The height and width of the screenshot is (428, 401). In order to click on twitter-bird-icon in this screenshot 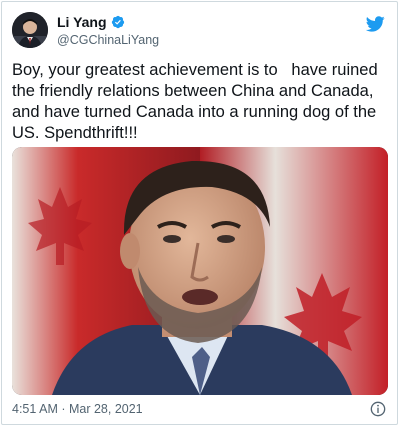, I will do `click(375, 24)`.